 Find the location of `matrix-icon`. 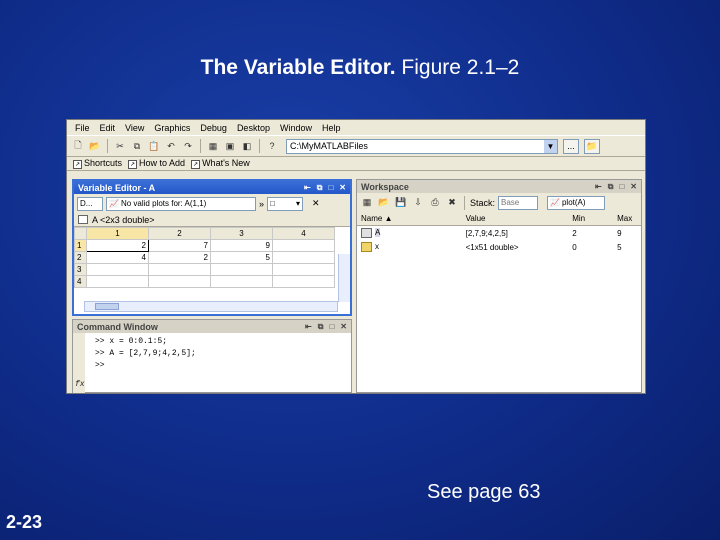

matrix-icon is located at coordinates (366, 233).